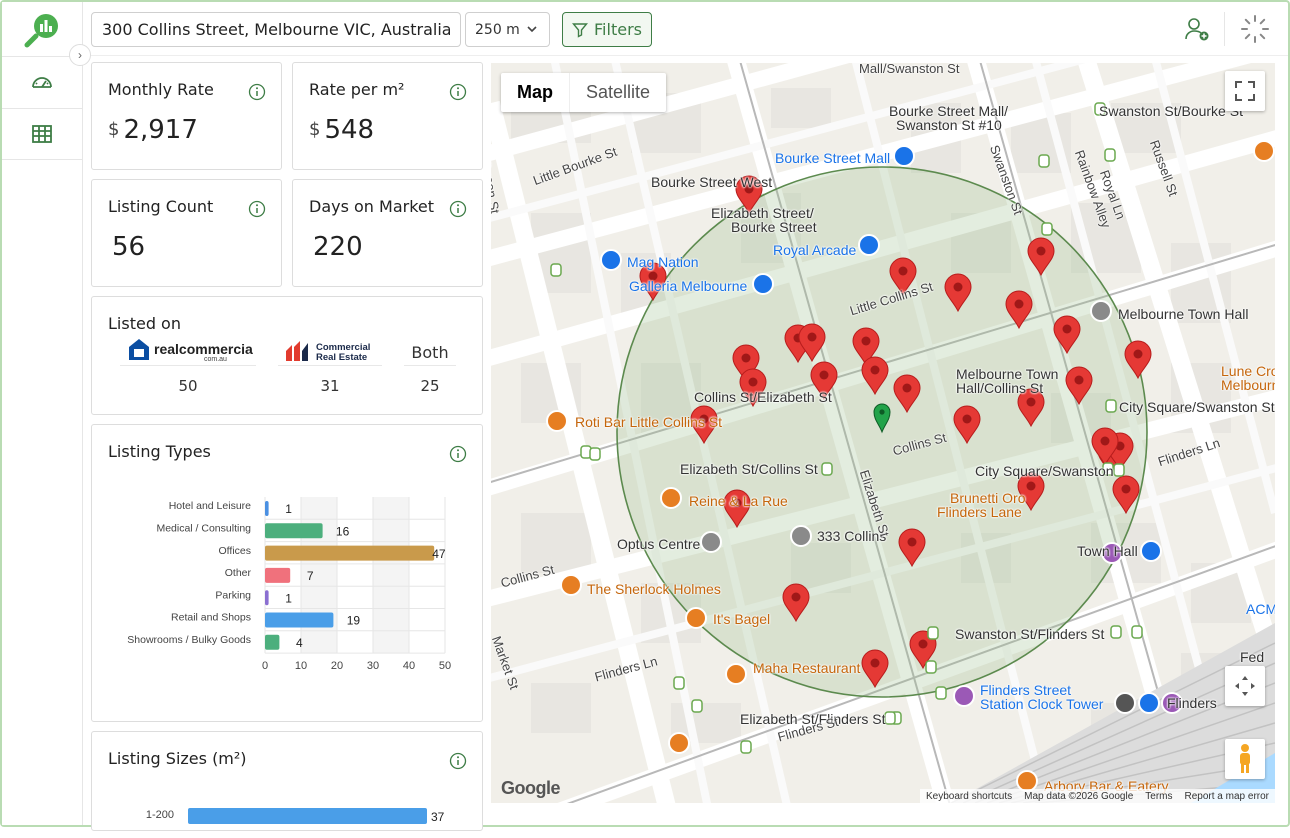  What do you see at coordinates (1227, 796) in the screenshot?
I see `report-map-error-link: Report a map error` at bounding box center [1227, 796].